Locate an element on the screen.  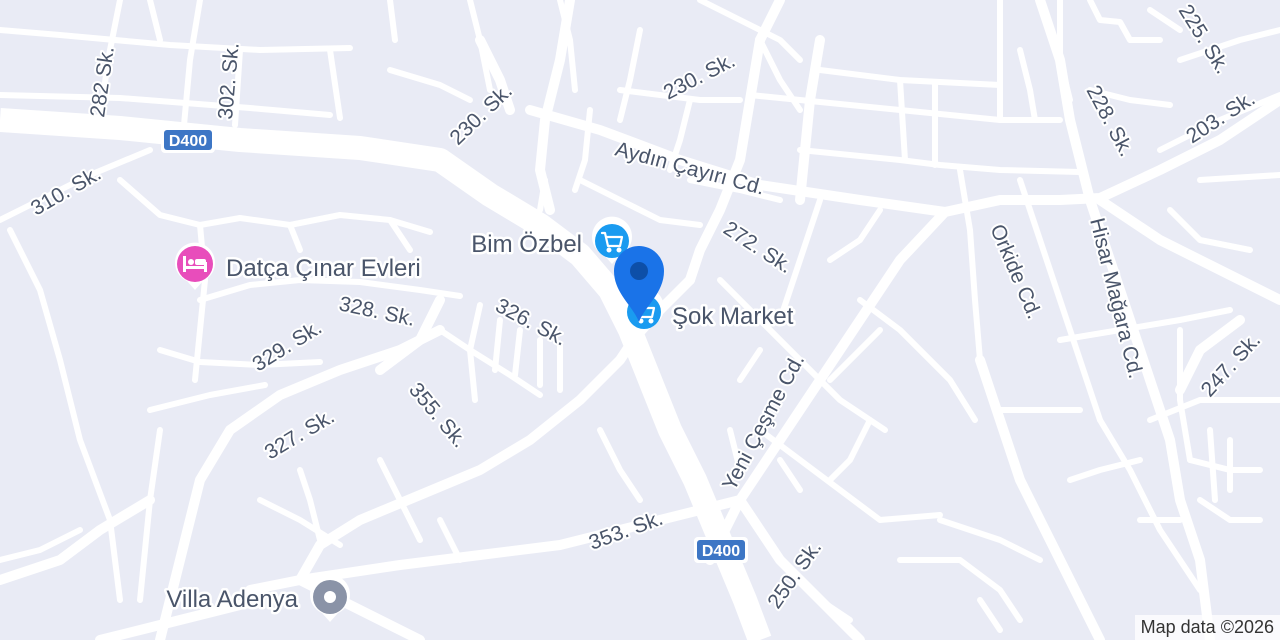
map-attribution: Map data ©2026 is located at coordinates (1207, 627).